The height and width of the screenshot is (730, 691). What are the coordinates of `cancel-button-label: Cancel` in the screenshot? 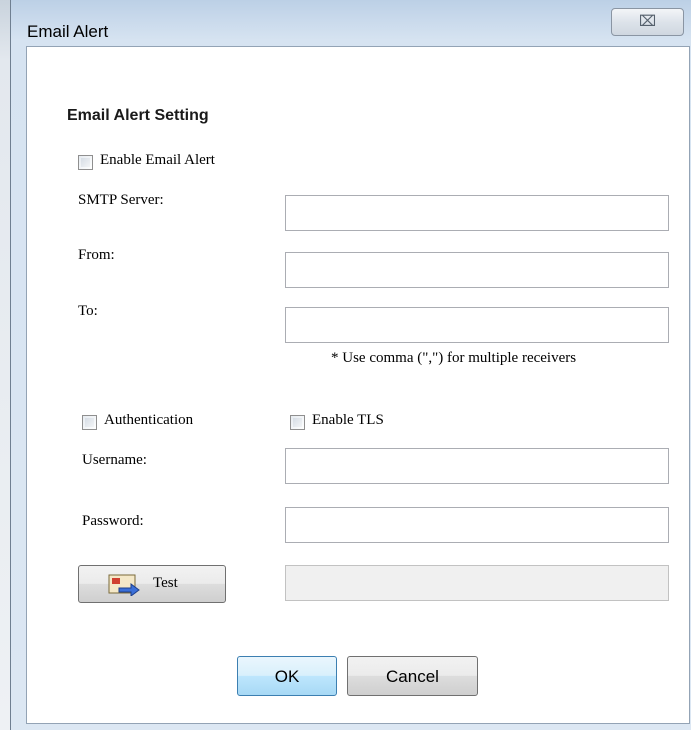 It's located at (412, 676).